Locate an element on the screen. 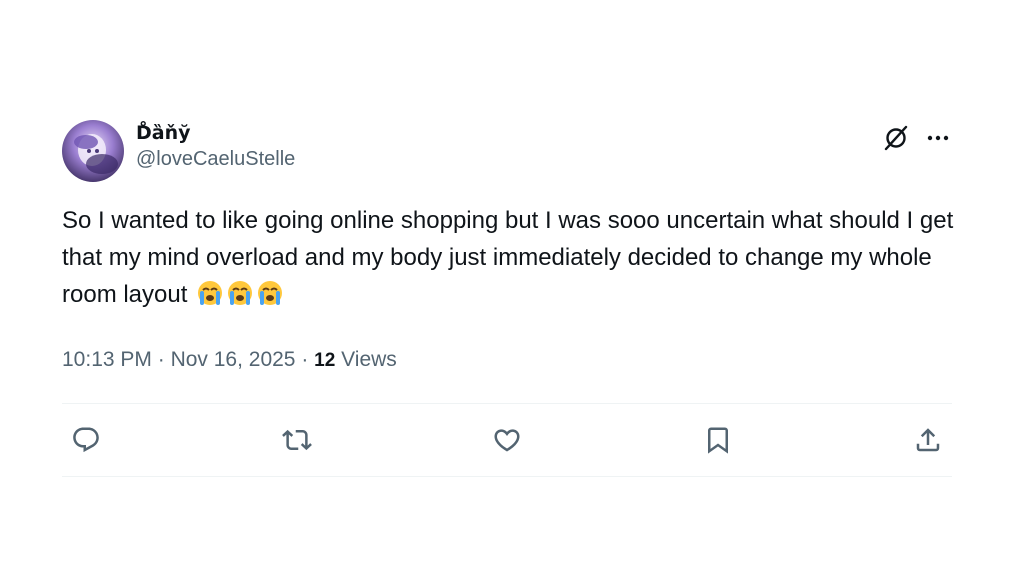 The image size is (1024, 576). tweet-date: Nov 16, 2025 is located at coordinates (233, 359).